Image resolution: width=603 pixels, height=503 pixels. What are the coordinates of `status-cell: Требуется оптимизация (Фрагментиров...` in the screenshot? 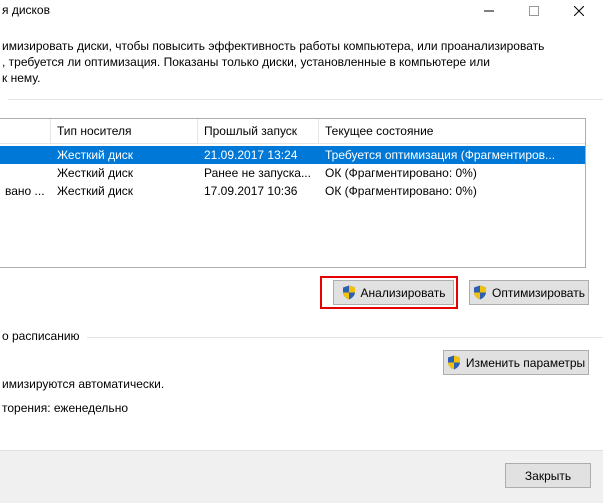 It's located at (440, 155).